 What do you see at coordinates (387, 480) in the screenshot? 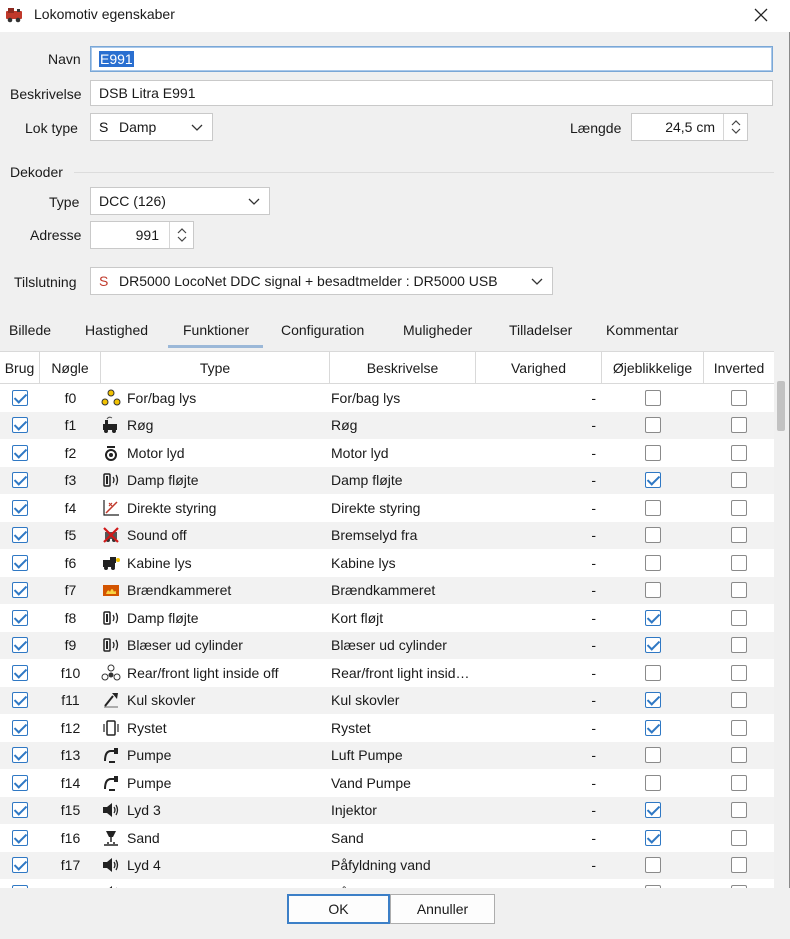
I see `table-row: f3 Damp fløjte Damp fløjte -` at bounding box center [387, 480].